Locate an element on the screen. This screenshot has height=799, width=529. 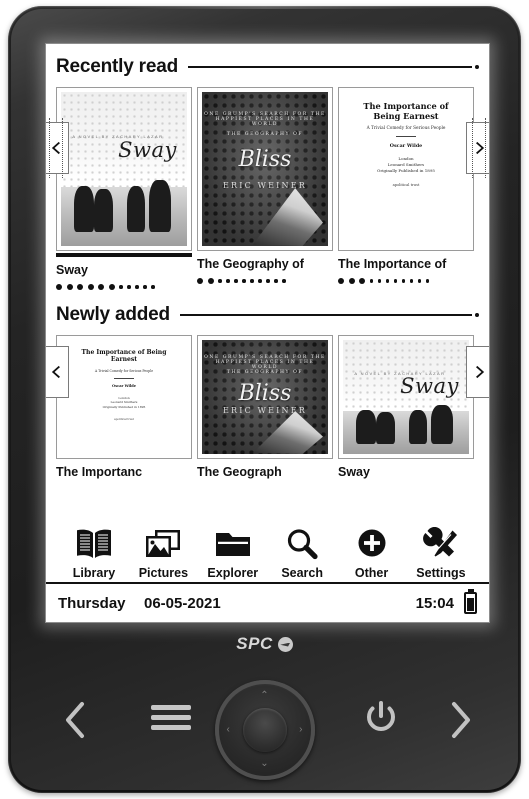
section-header: Newly added is located at coordinates (267, 315).